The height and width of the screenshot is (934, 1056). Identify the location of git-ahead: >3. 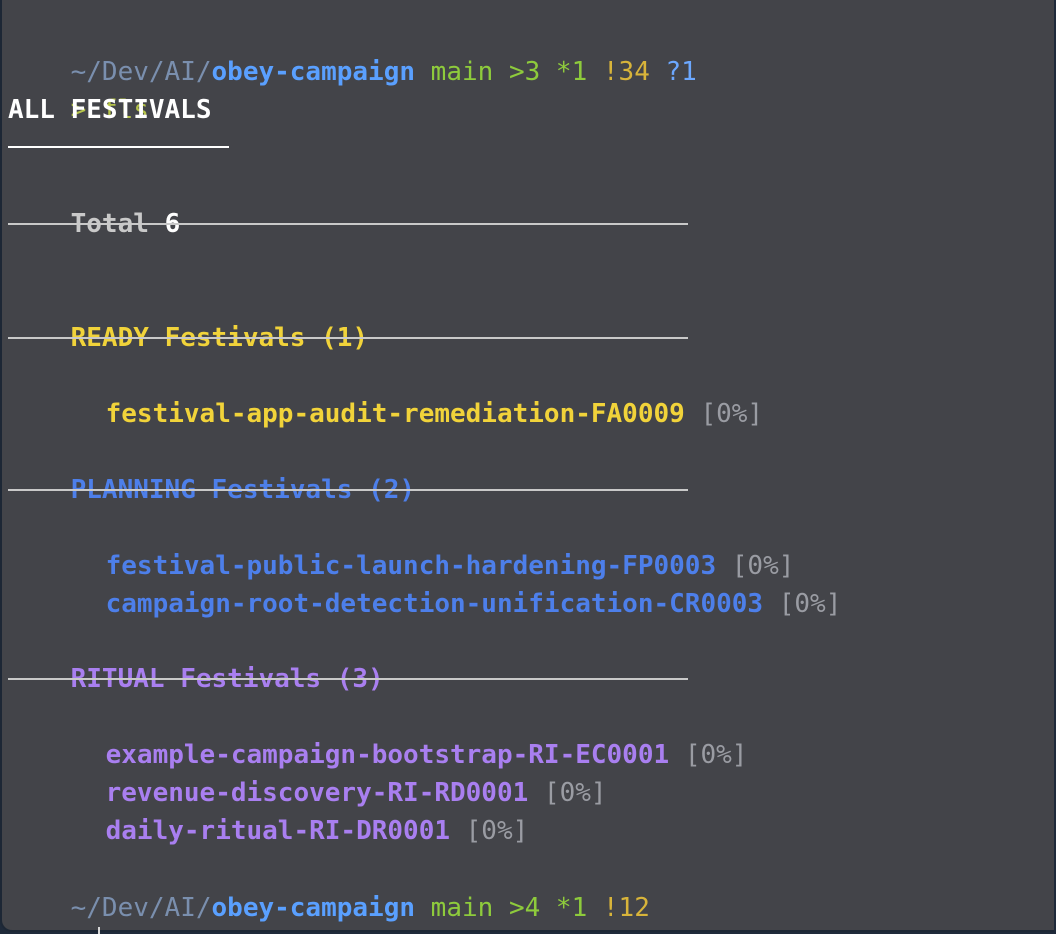
(524, 72).